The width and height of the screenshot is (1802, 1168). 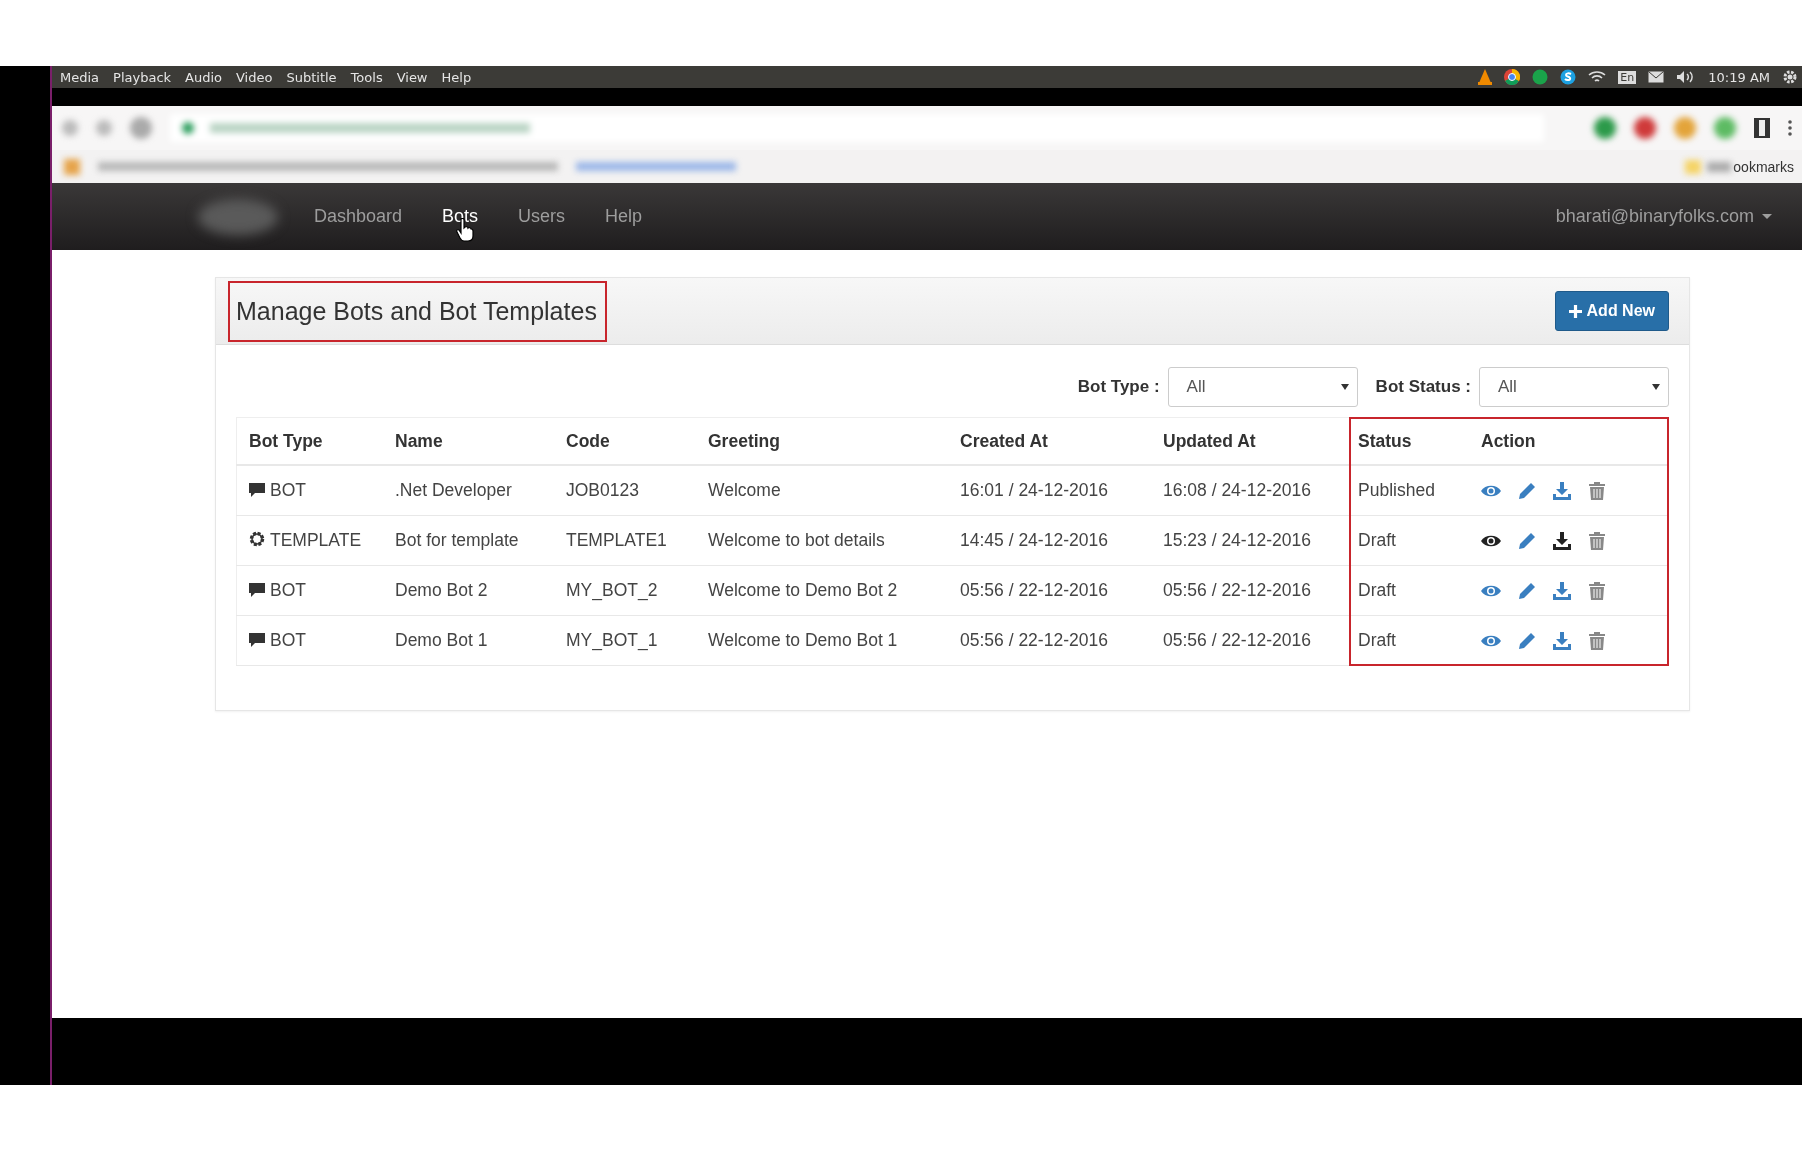 What do you see at coordinates (309, 441) in the screenshot?
I see `column-header: Bot Type` at bounding box center [309, 441].